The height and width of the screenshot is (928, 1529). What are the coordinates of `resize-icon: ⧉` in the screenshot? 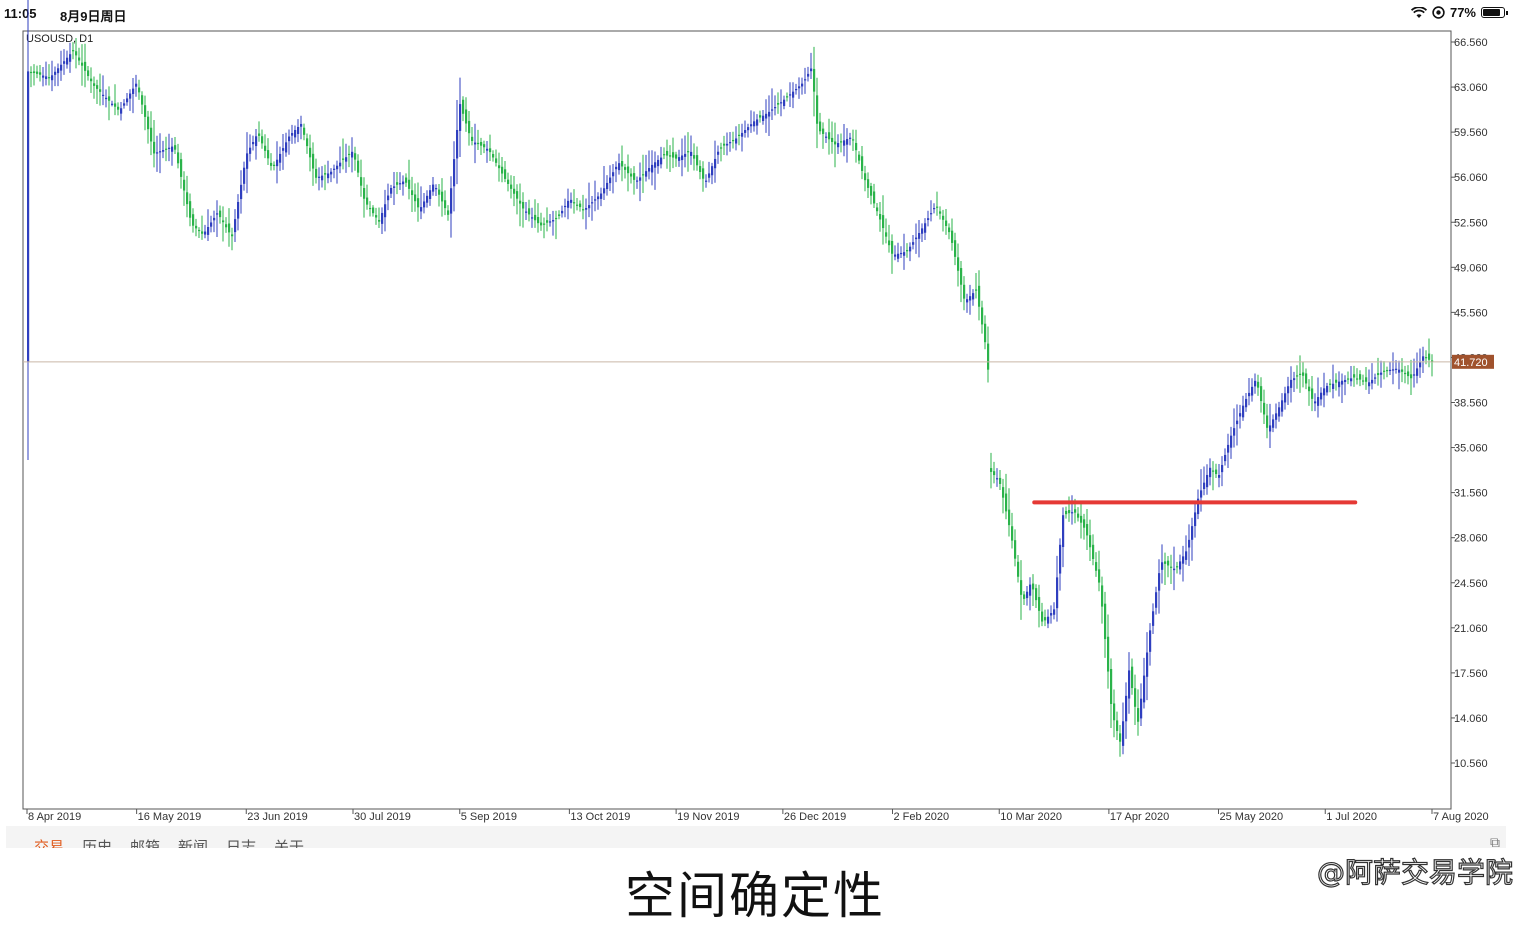 It's located at (1495, 841).